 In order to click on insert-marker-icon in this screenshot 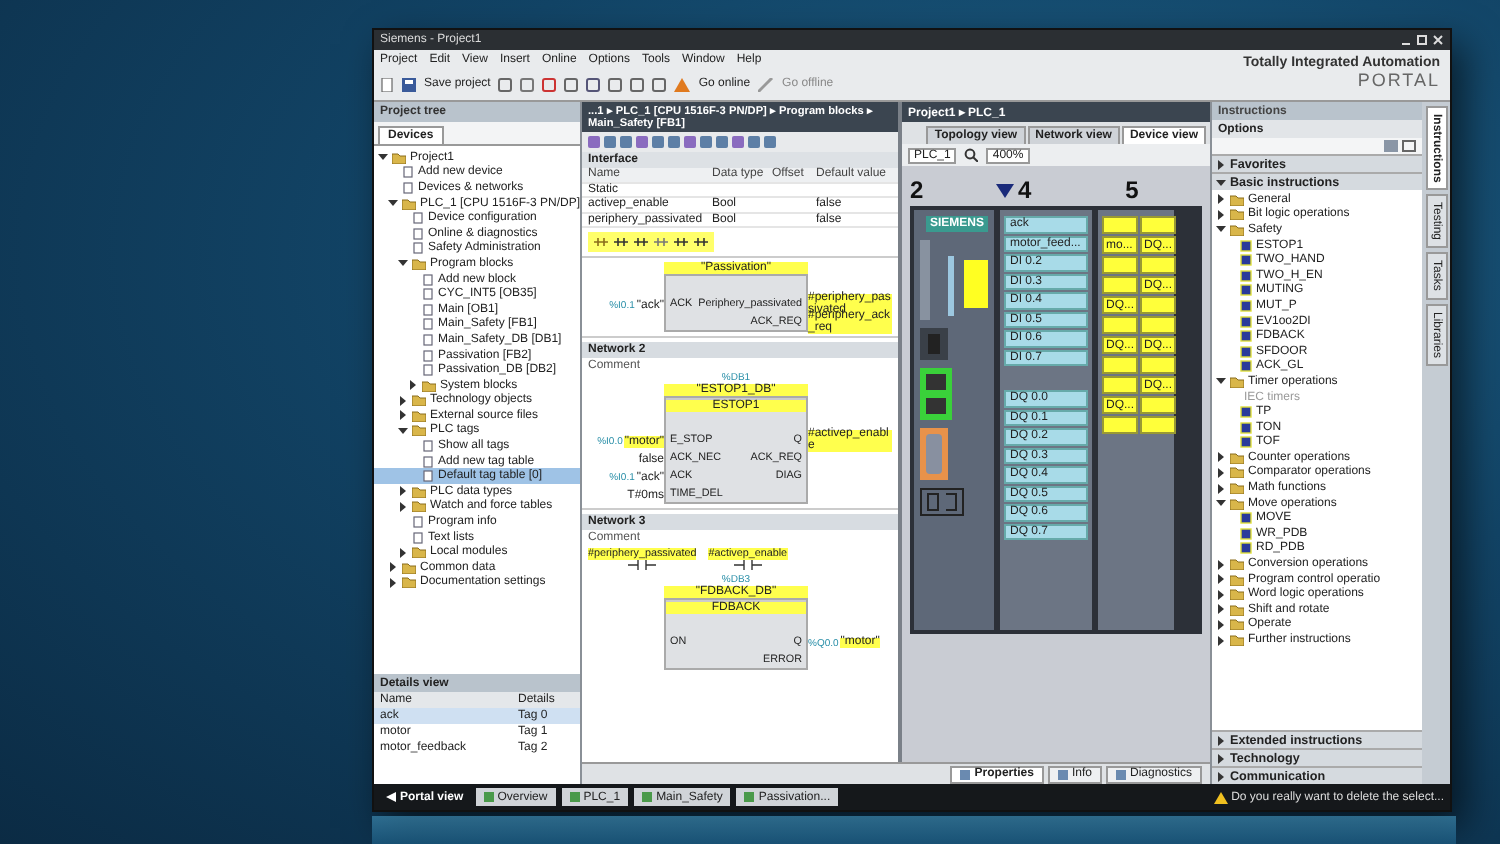, I will do `click(1005, 190)`.